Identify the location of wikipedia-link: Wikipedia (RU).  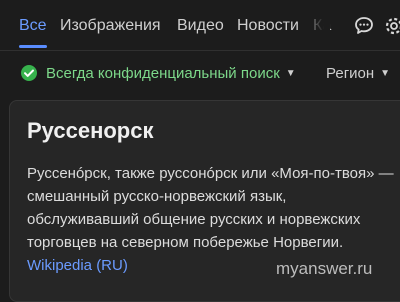
(77, 265).